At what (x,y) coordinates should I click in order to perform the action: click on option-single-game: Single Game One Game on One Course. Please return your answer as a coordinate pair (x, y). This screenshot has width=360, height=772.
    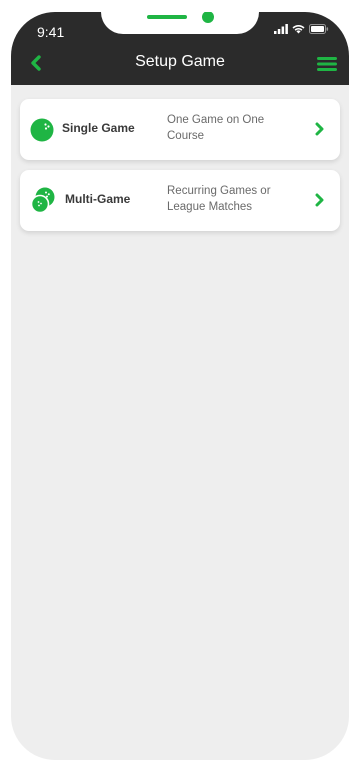
    Looking at the image, I should click on (180, 129).